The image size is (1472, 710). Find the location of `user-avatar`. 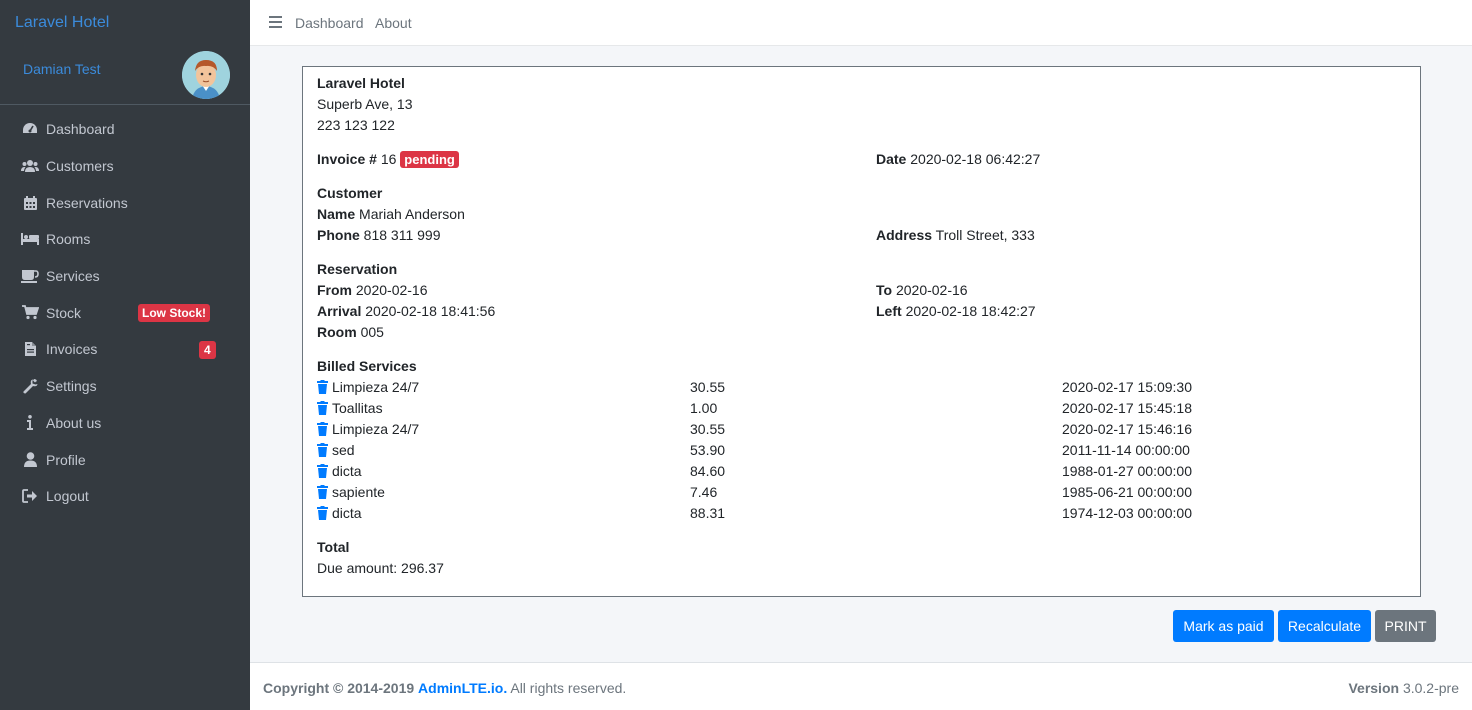

user-avatar is located at coordinates (206, 75).